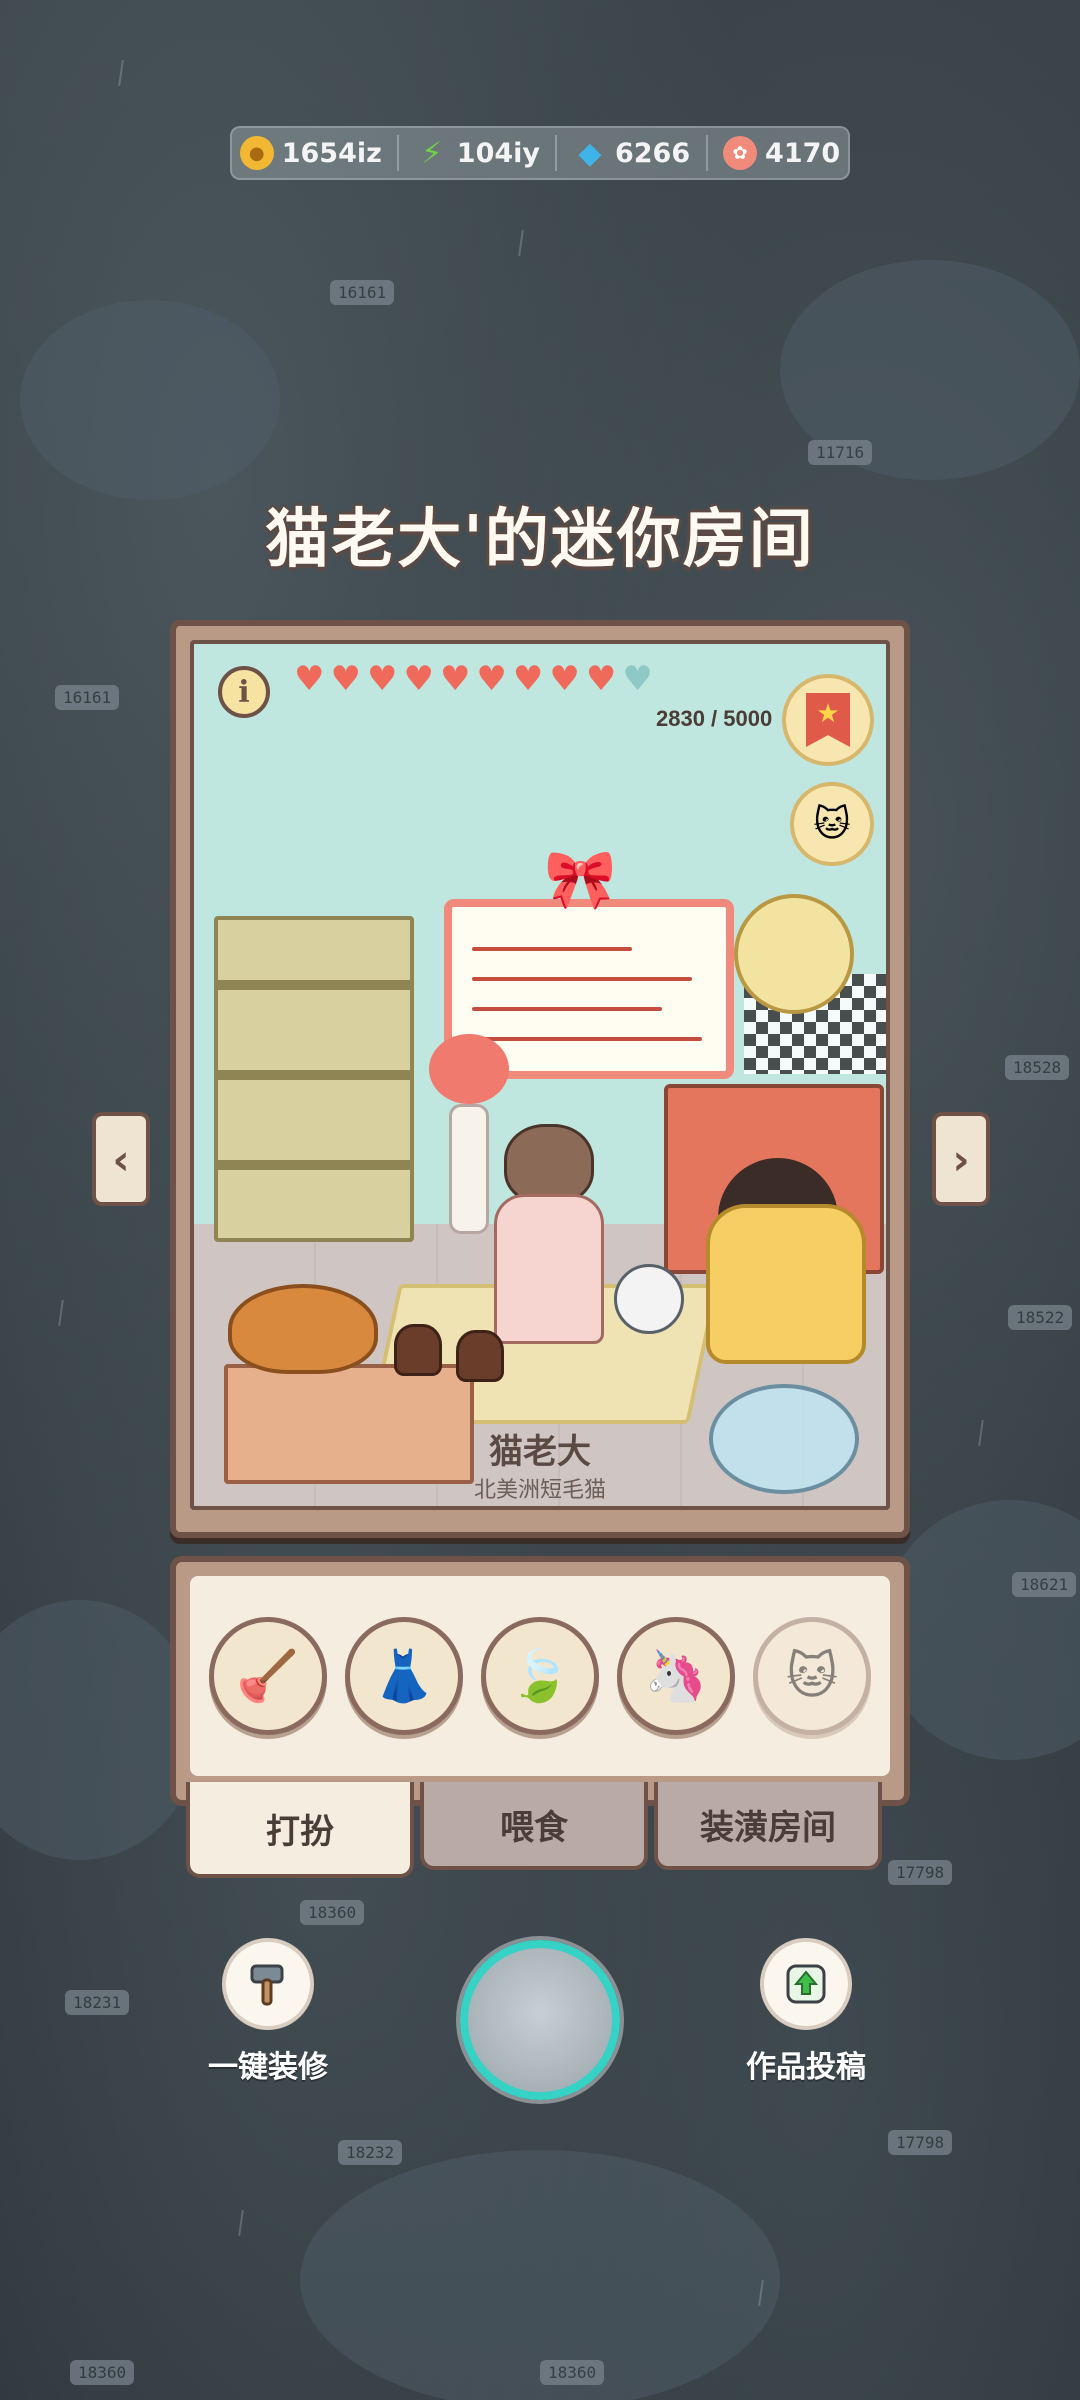 This screenshot has width=1080, height=2400. Describe the element at coordinates (534, 1826) in the screenshot. I see `tab-feed: 喂食` at that location.